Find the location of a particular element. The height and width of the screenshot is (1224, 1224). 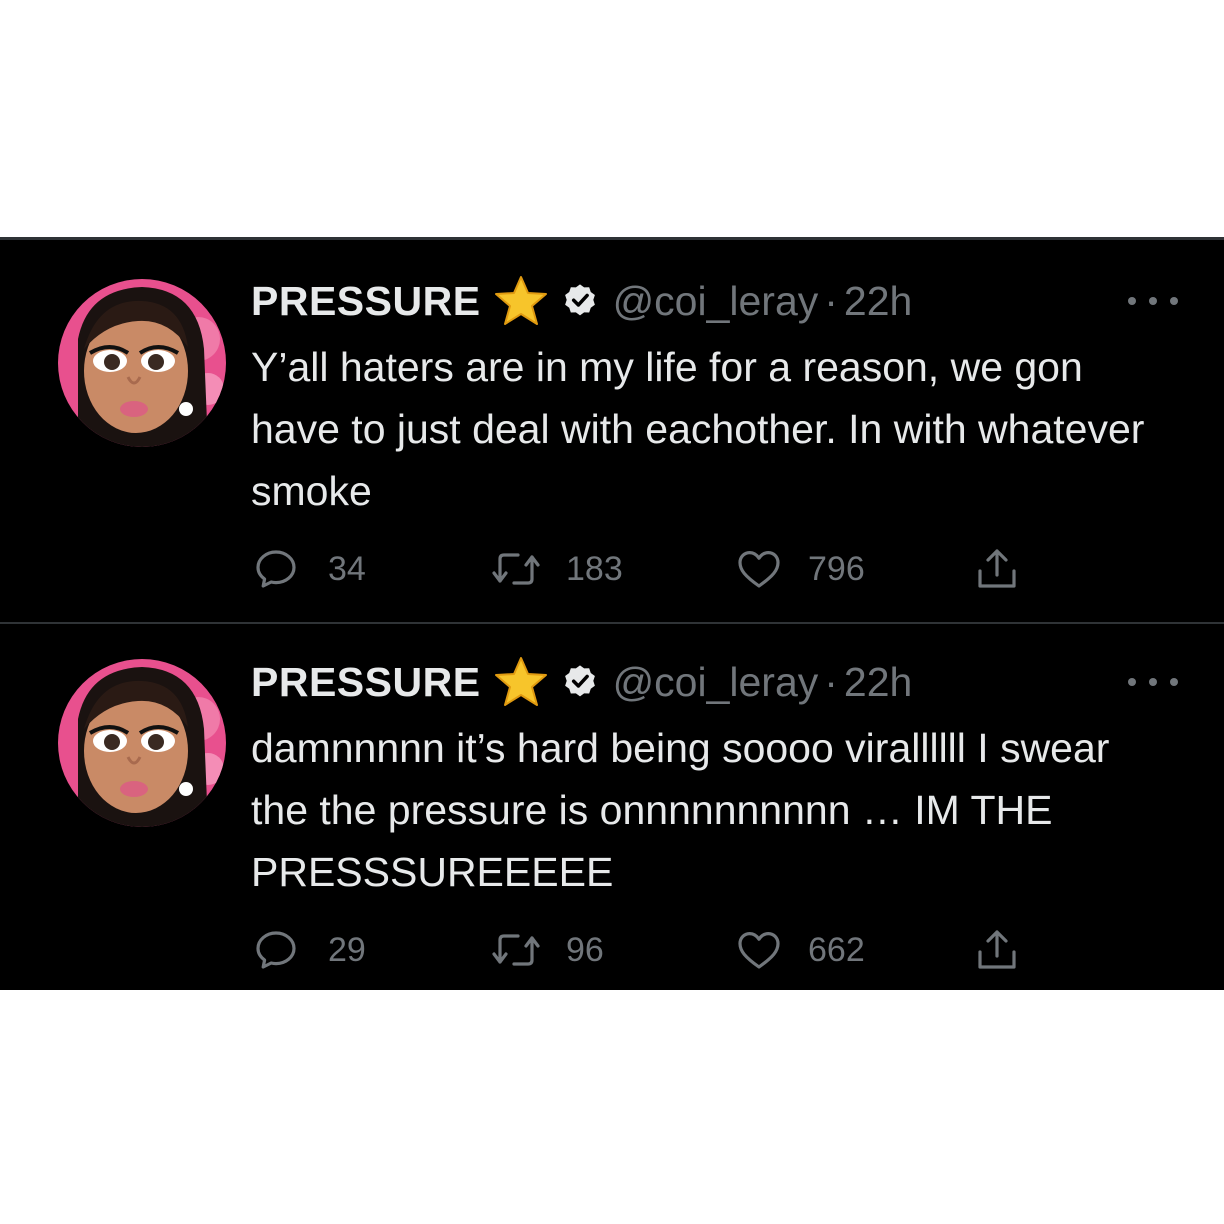

reply-count: 29 is located at coordinates (347, 949).